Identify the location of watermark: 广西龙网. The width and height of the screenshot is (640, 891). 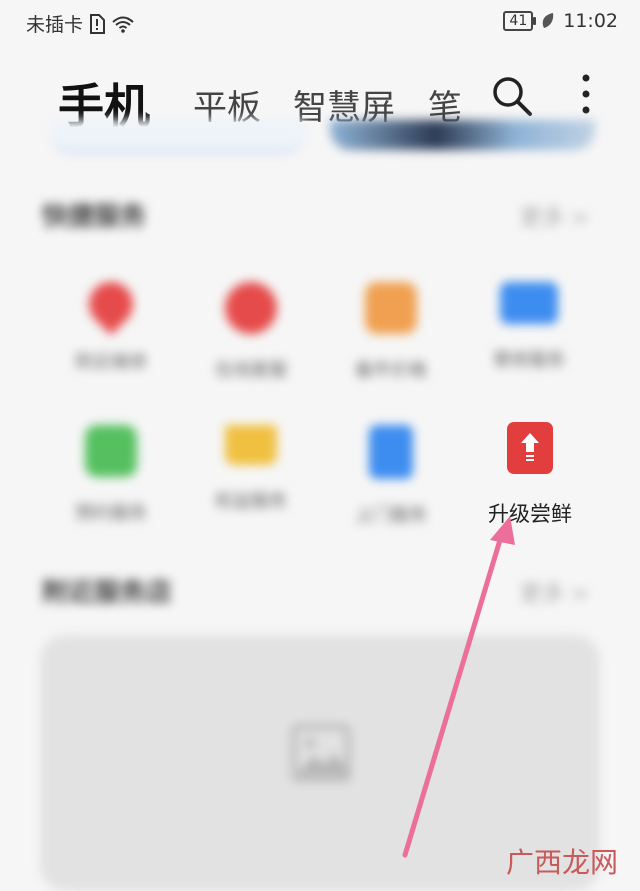
(562, 861).